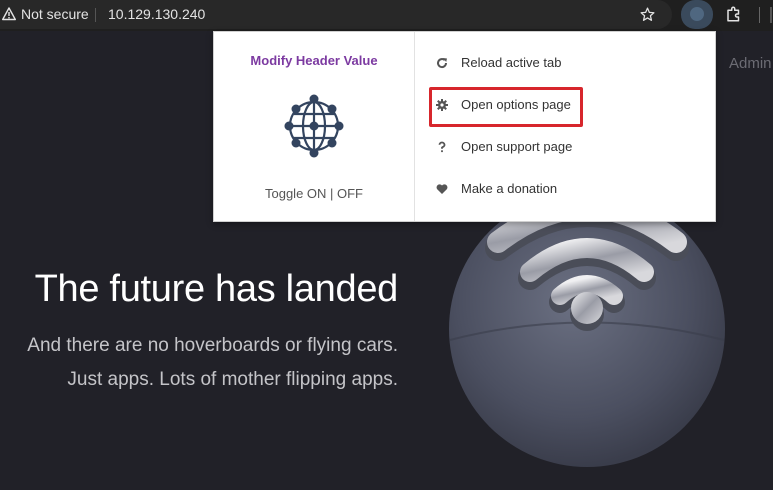 Image resolution: width=773 pixels, height=490 pixels. I want to click on menu-item-label: Open support page, so click(517, 146).